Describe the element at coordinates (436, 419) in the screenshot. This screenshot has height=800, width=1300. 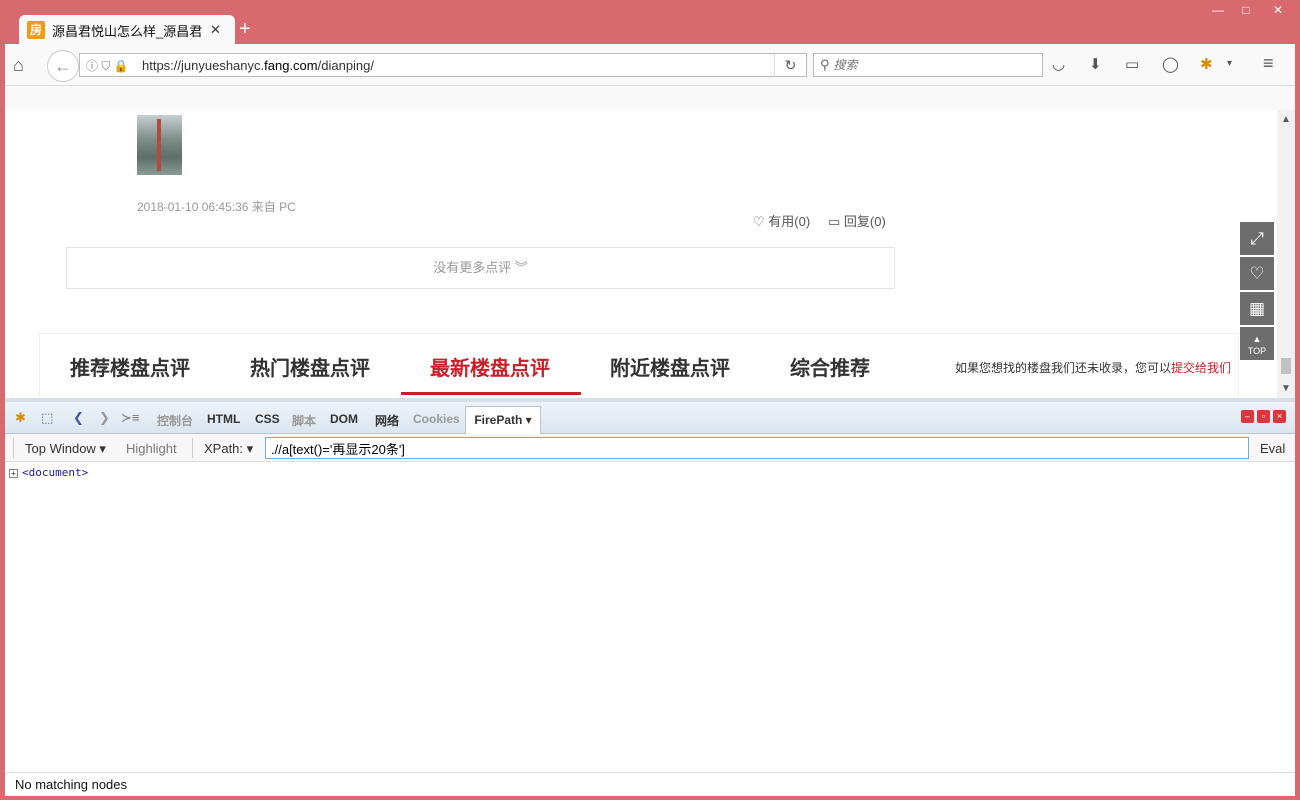
I see `tab-cookies: Cookies` at that location.